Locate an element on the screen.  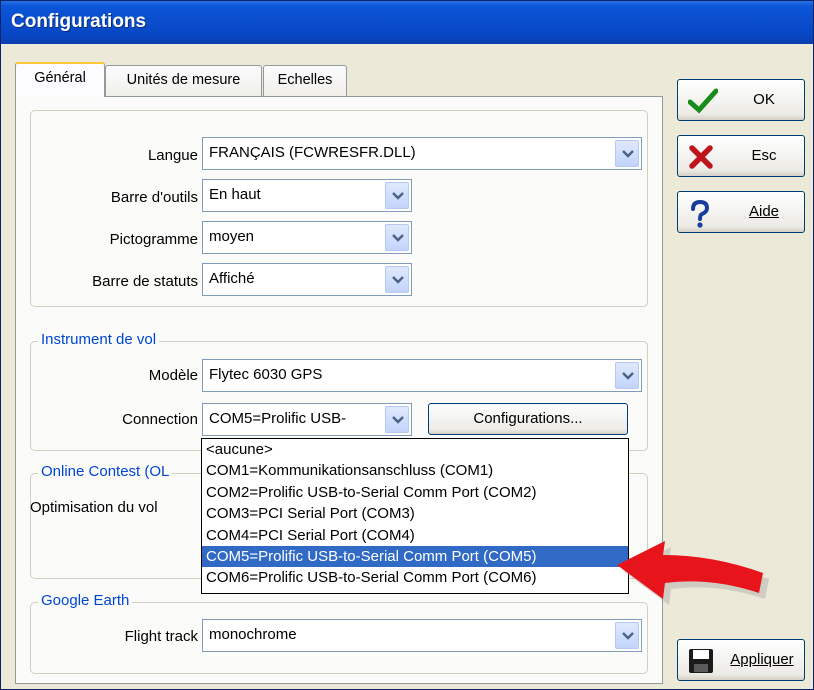
tab-echelles: Echelles is located at coordinates (305, 80).